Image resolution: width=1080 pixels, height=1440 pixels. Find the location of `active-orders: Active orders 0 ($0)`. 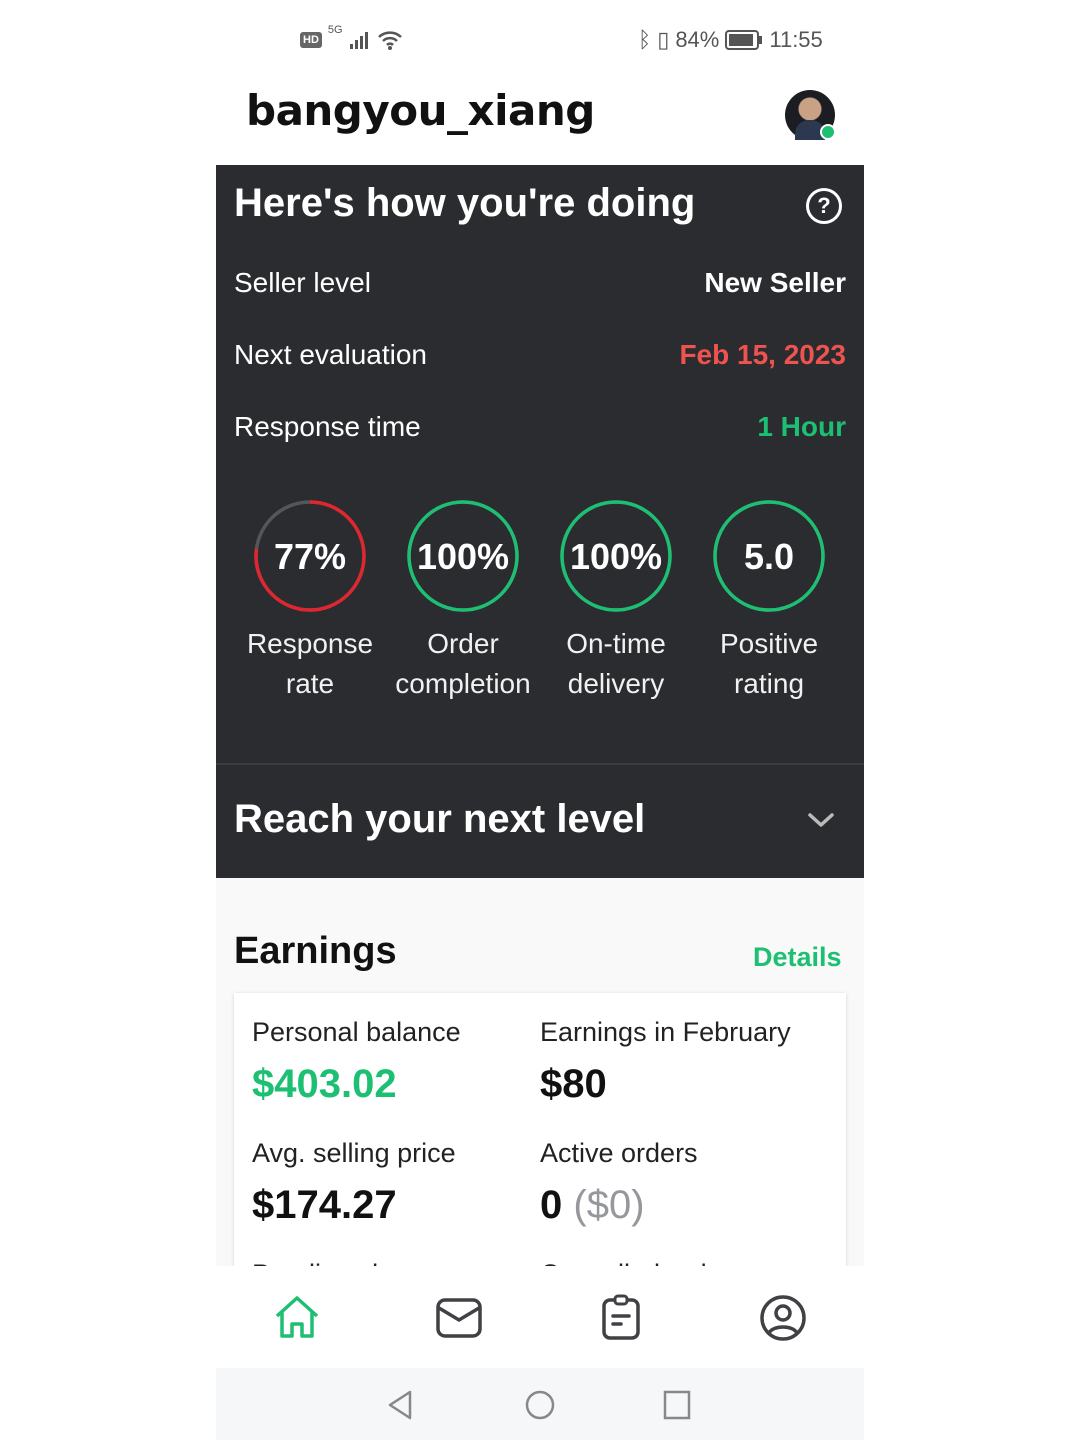

active-orders: Active orders 0 ($0) is located at coordinates (619, 1183).